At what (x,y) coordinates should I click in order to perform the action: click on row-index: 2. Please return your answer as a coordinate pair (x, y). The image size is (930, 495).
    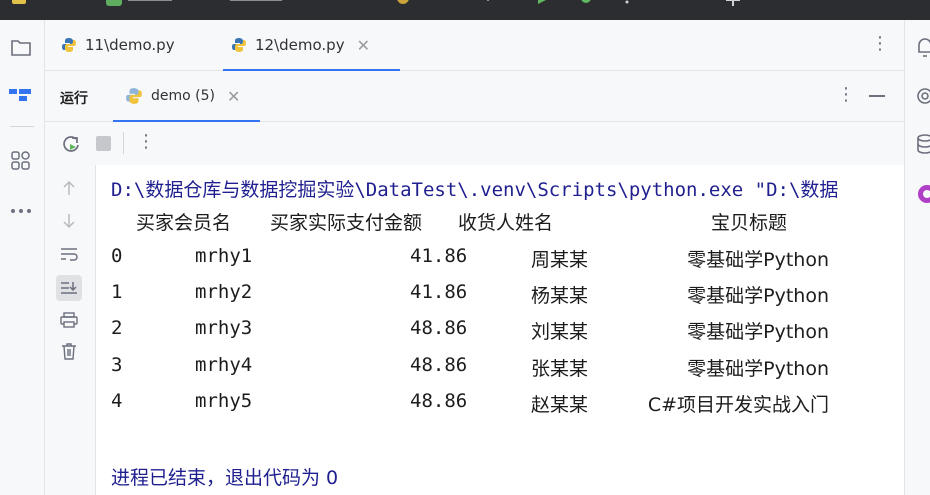
    Looking at the image, I should click on (117, 328).